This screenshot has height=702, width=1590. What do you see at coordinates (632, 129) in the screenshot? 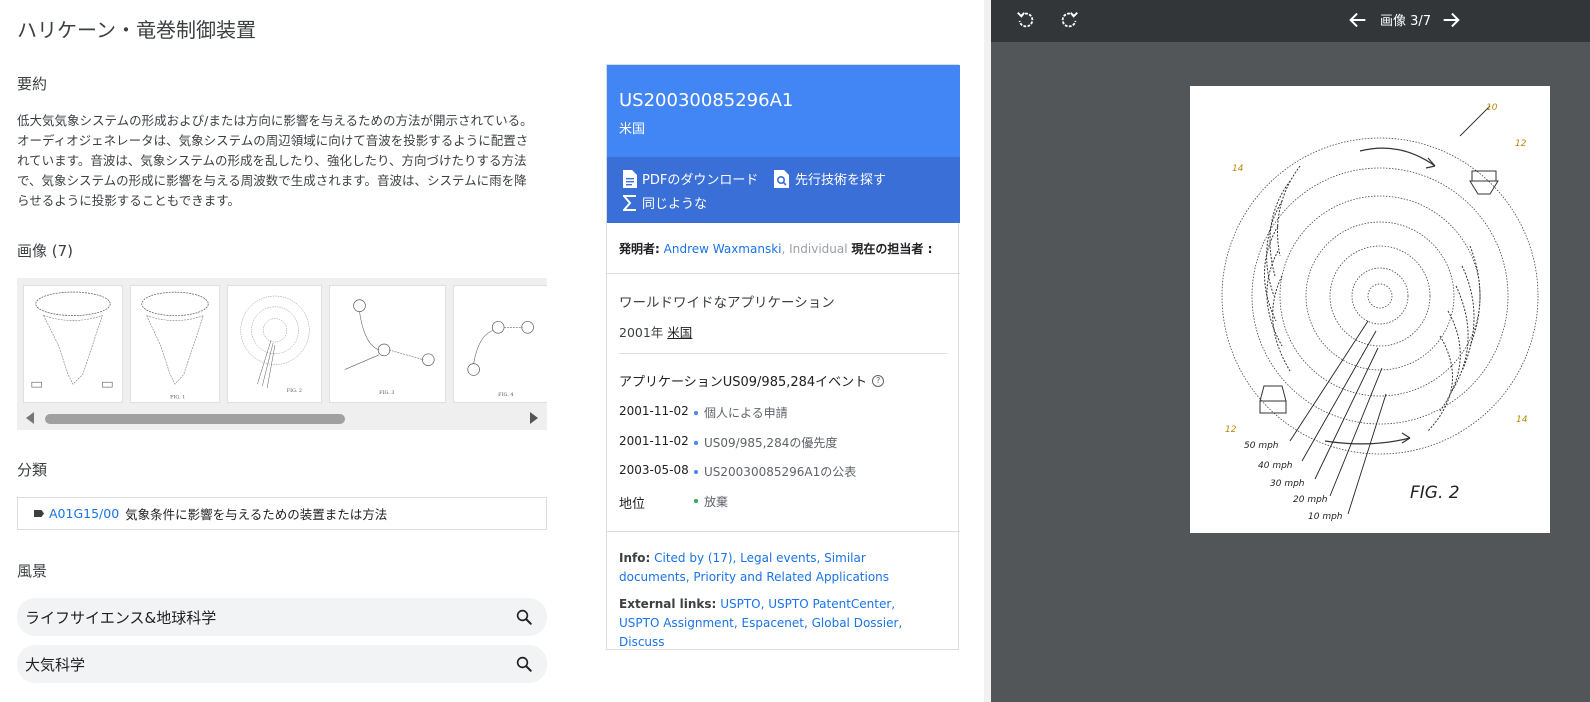
I see `publication-country: 米国` at bounding box center [632, 129].